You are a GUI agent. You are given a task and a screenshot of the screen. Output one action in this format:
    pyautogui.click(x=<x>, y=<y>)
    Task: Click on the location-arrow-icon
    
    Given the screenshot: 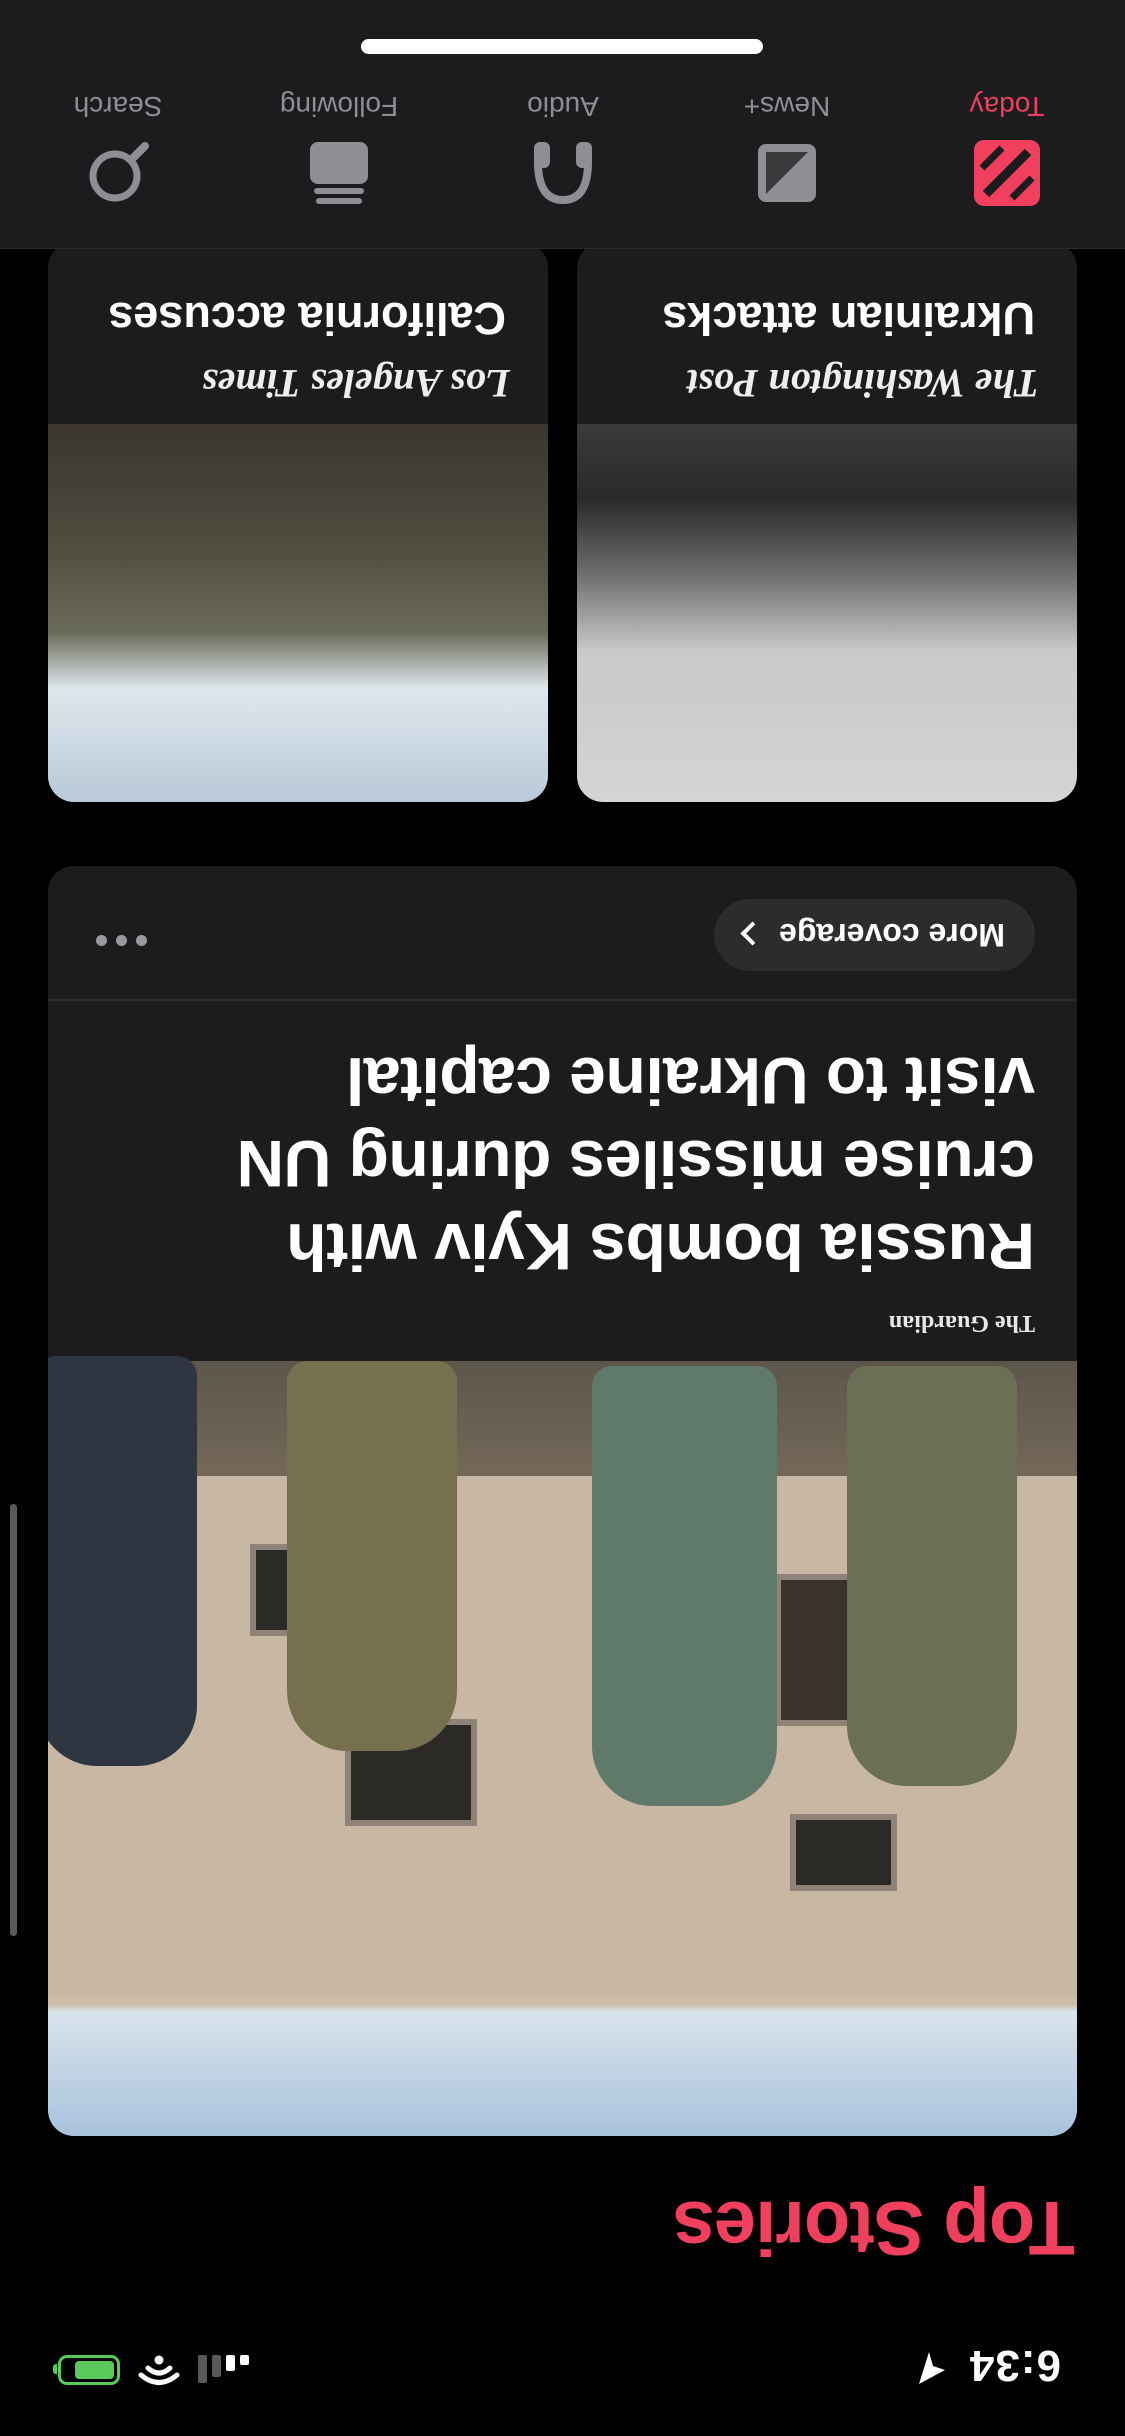 What is the action you would take?
    pyautogui.click(x=932, y=2368)
    